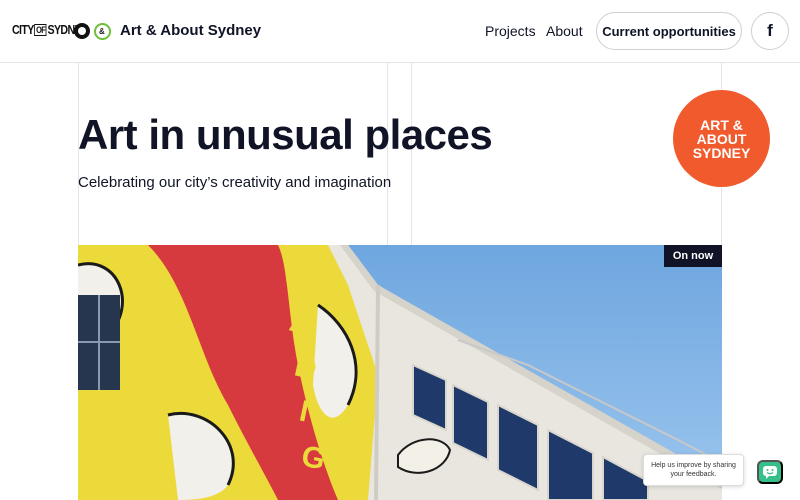 The width and height of the screenshot is (800, 500). What do you see at coordinates (693, 256) in the screenshot?
I see `on-now-badge: On now` at bounding box center [693, 256].